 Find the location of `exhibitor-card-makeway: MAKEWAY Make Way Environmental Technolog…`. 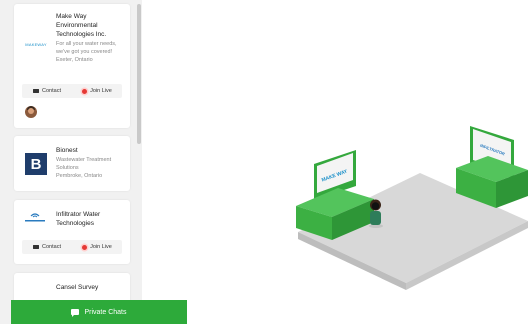

exhibitor-card-makeway: MAKEWAY Make Way Environmental Technolog… is located at coordinates (72, 66).